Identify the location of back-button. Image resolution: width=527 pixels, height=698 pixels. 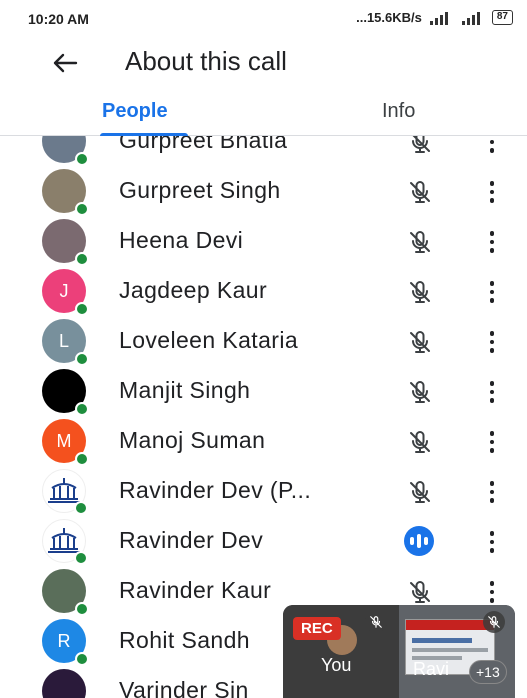
(65, 63).